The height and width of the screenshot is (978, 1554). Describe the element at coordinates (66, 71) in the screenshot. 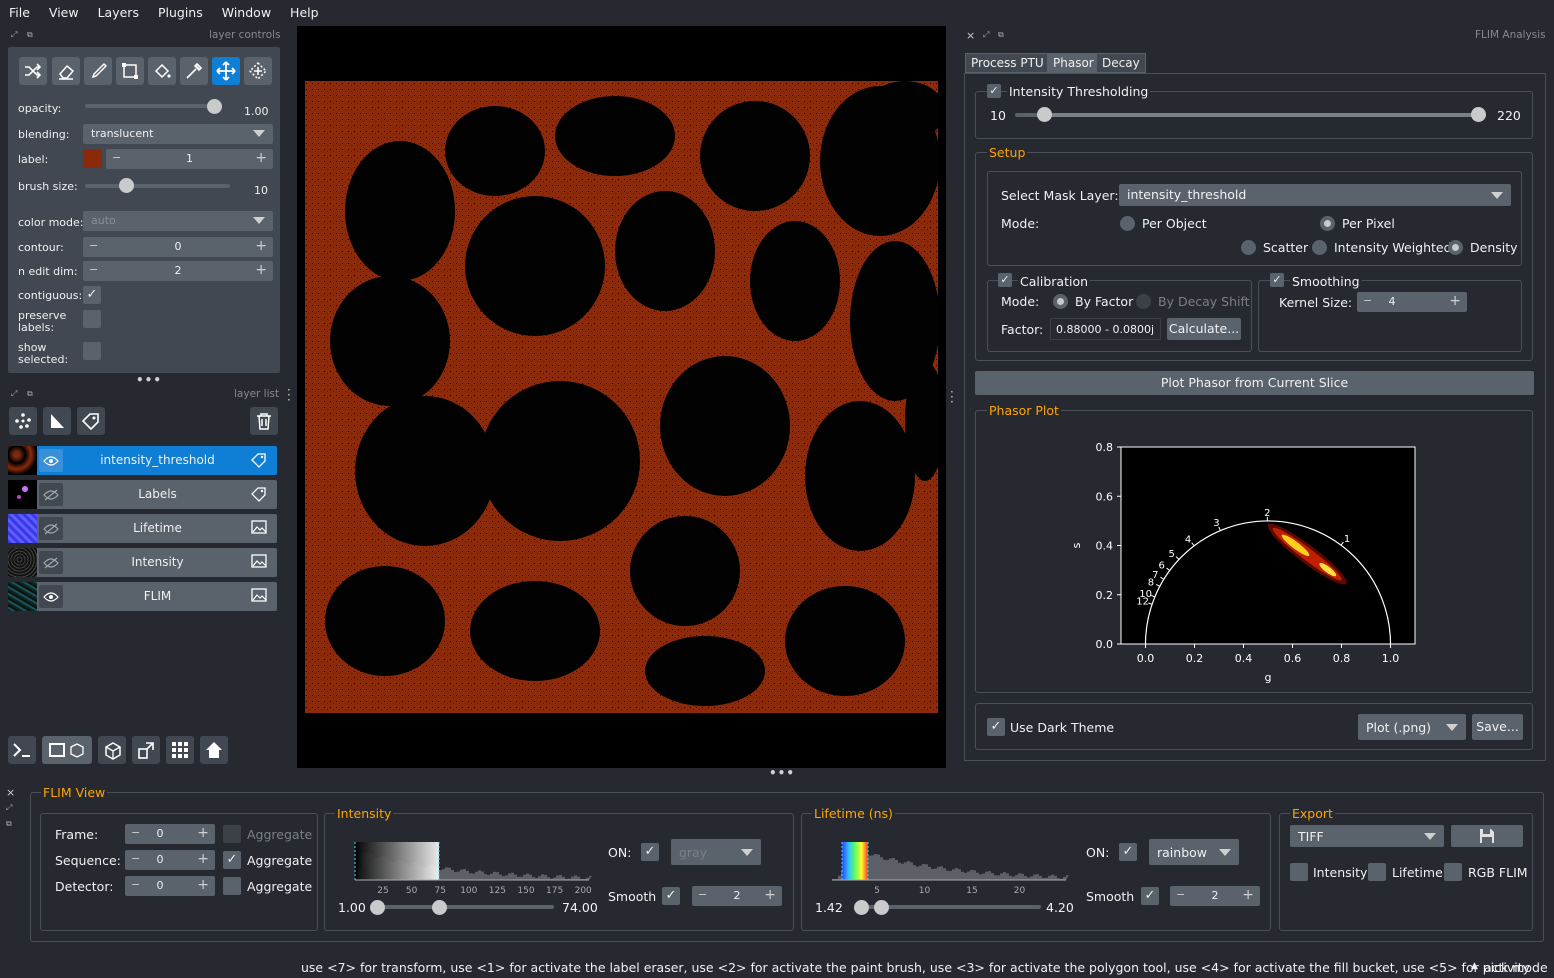

I see `eraser-button` at that location.